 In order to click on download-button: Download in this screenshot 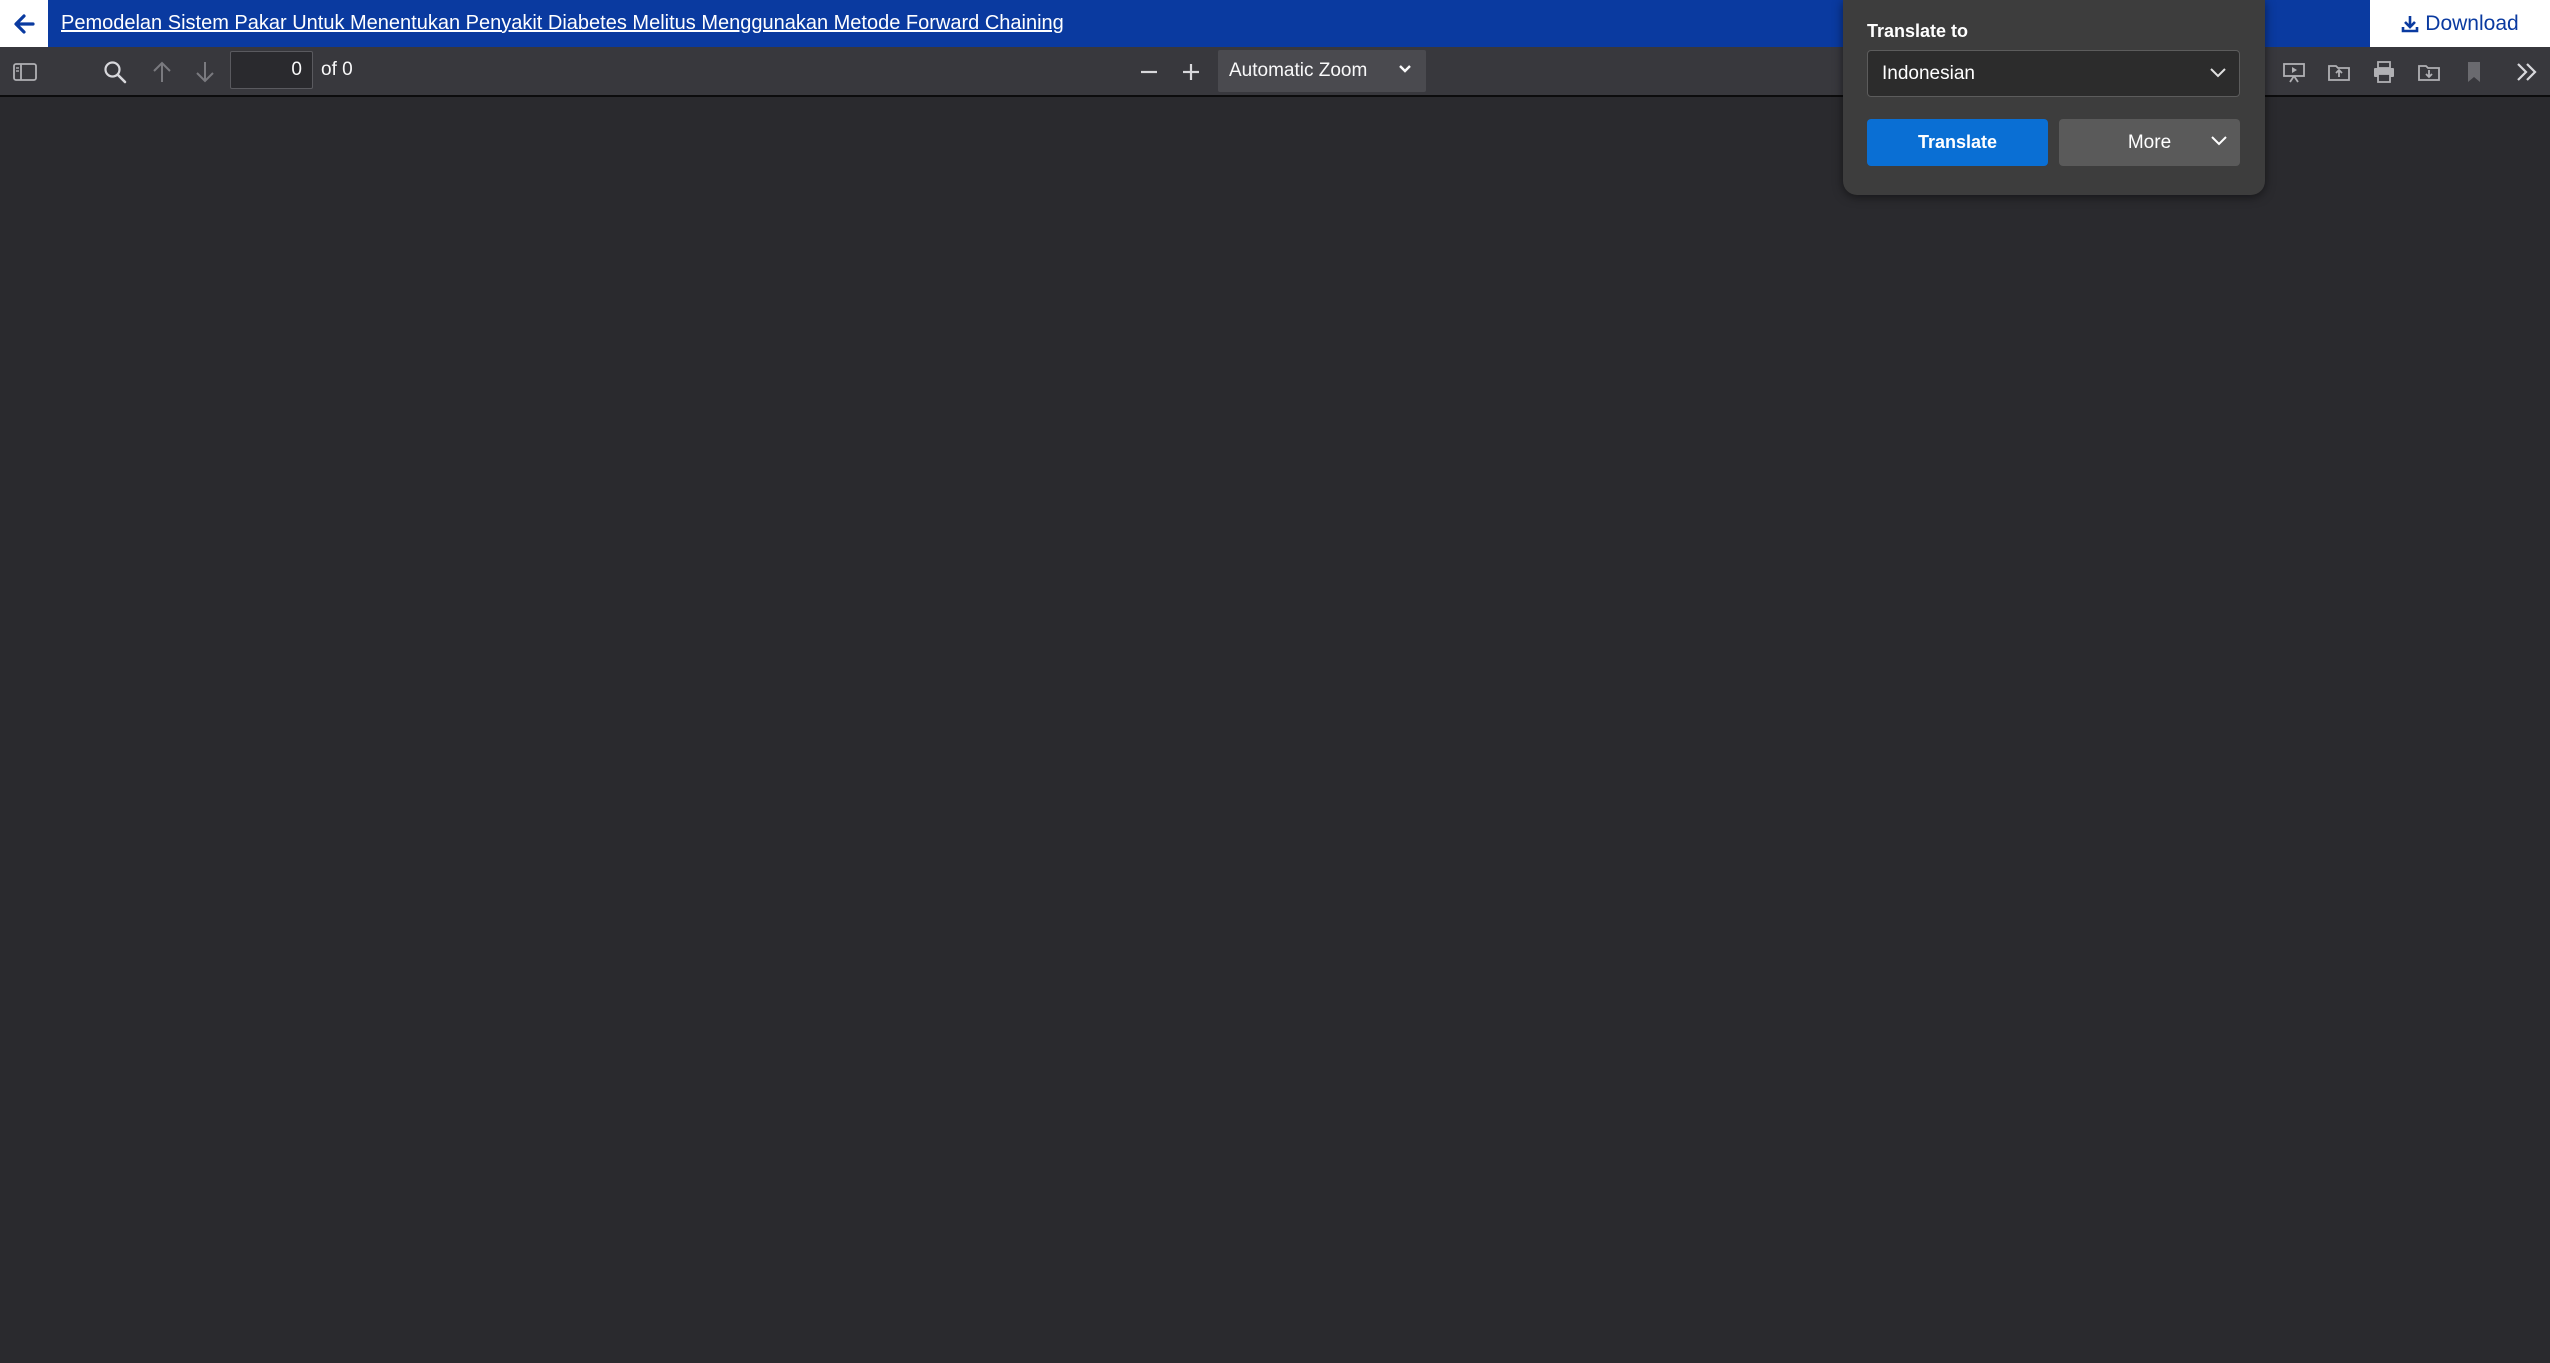, I will do `click(2460, 23)`.